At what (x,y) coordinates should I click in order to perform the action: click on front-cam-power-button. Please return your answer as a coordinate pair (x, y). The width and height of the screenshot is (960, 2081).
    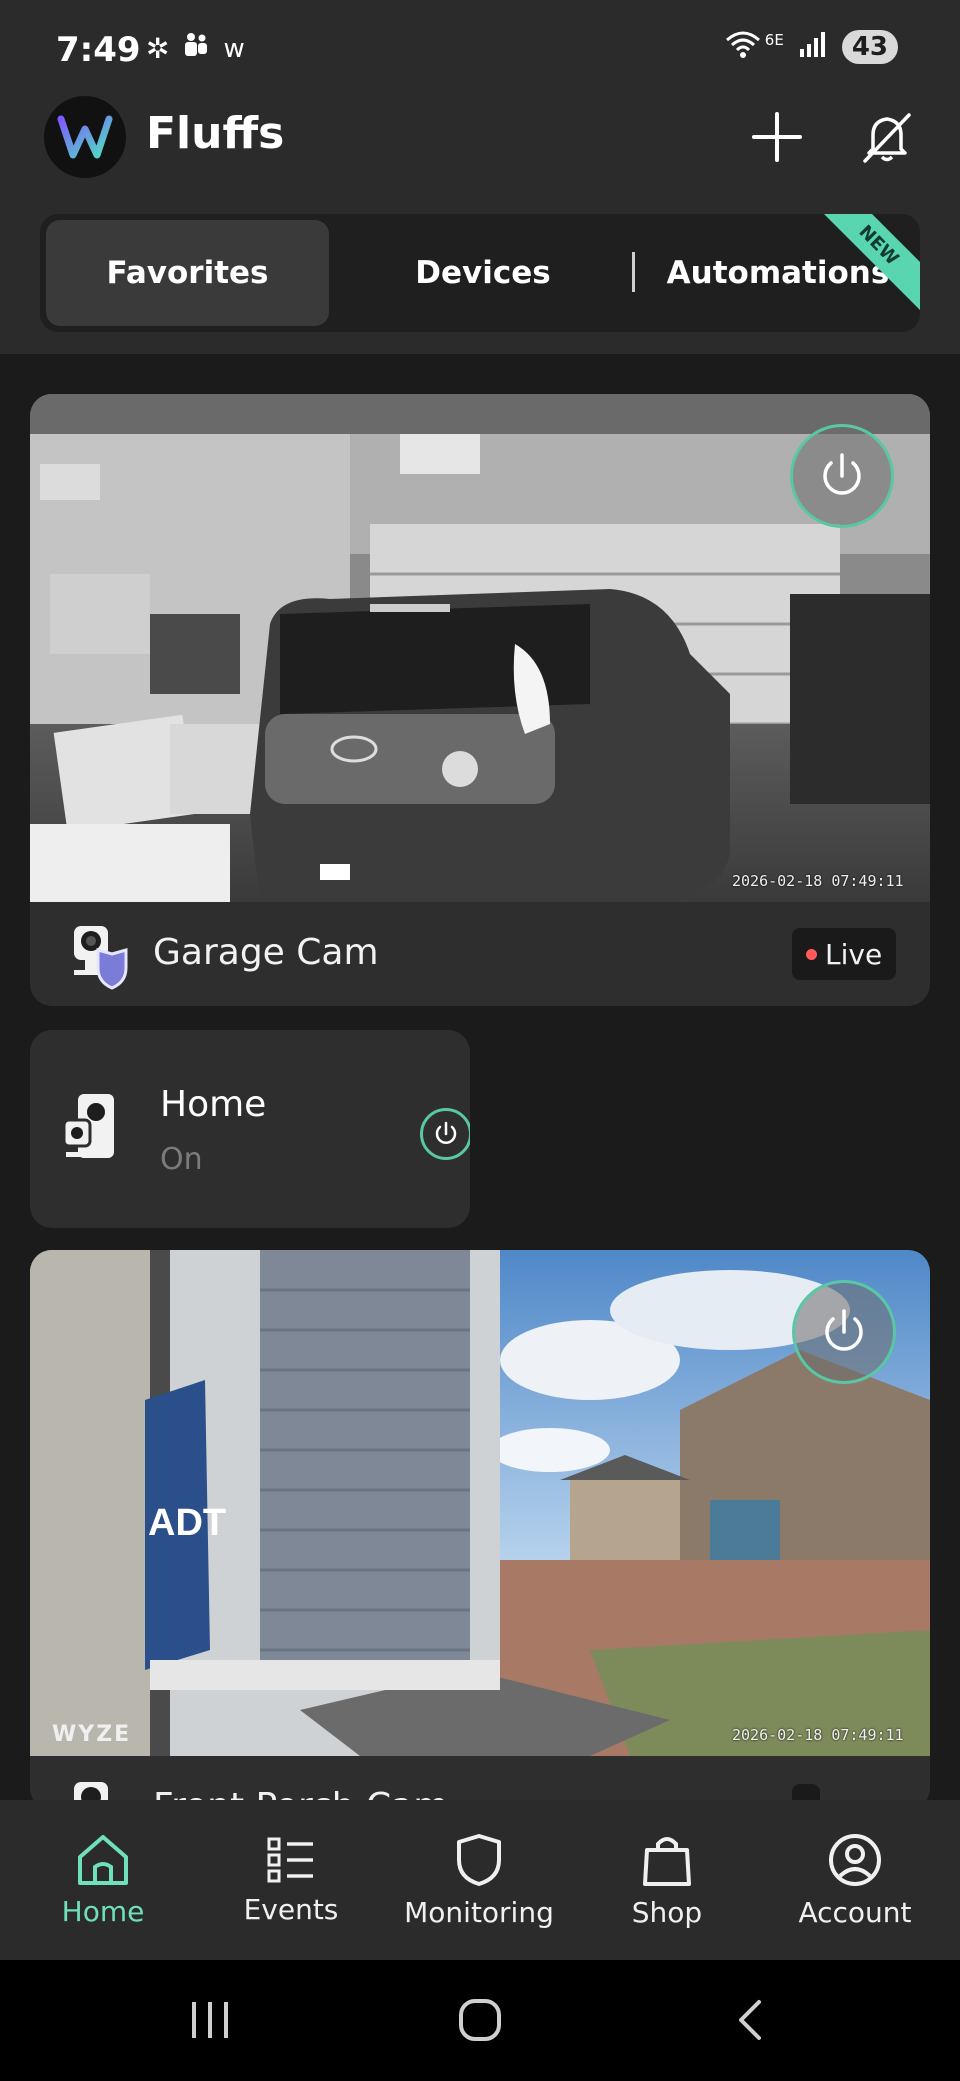
    Looking at the image, I should click on (844, 1332).